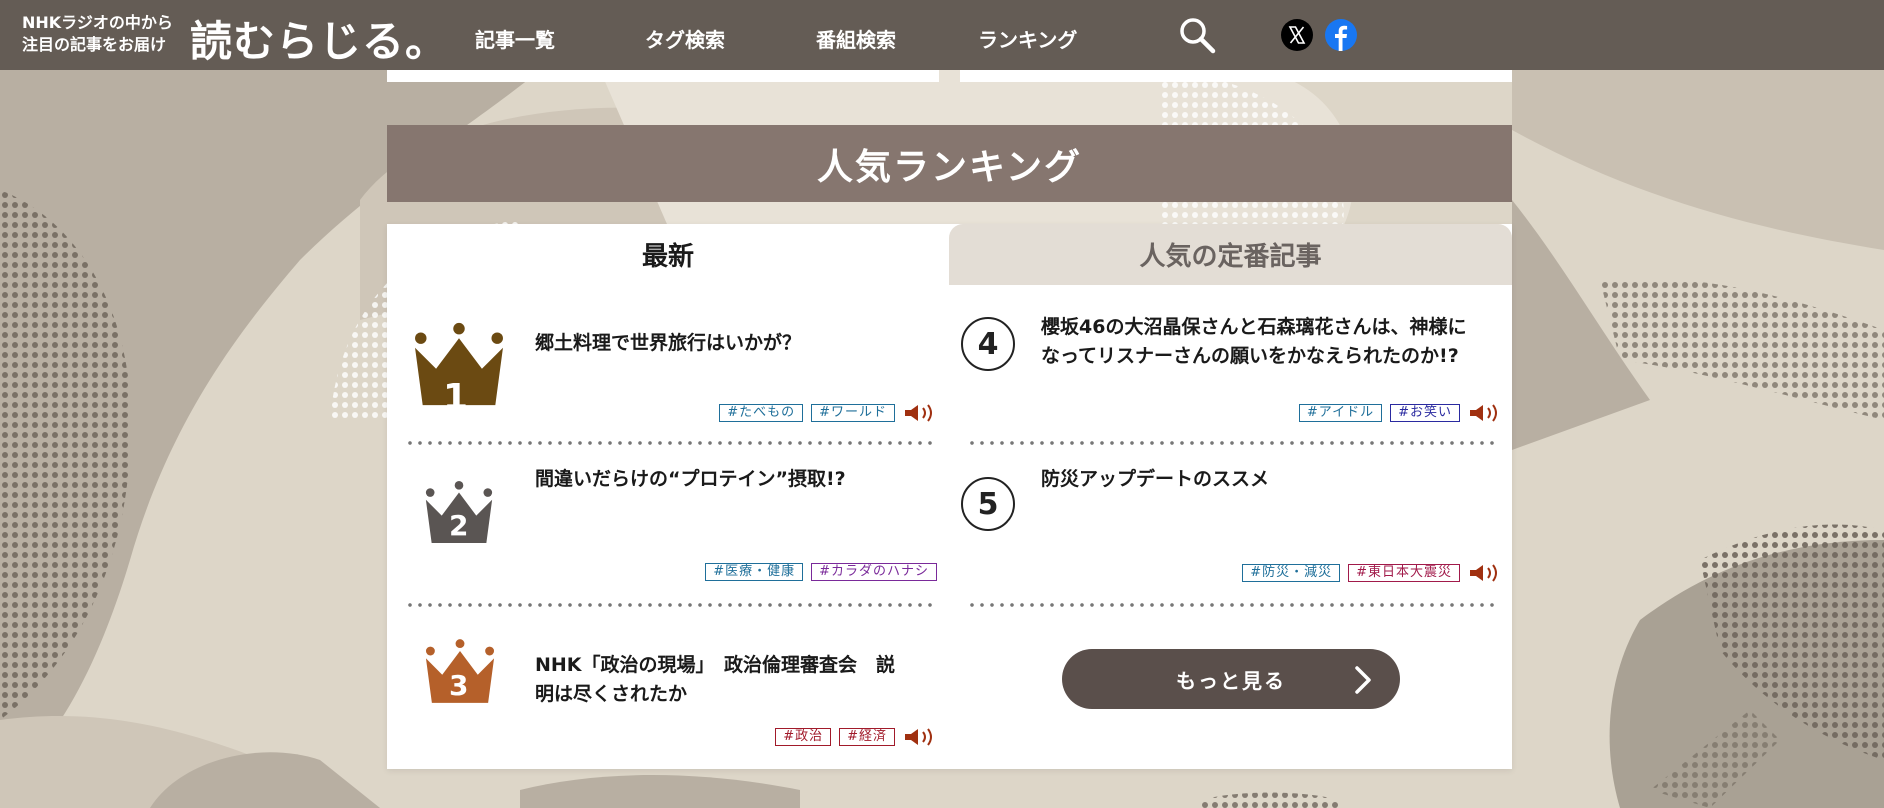 The width and height of the screenshot is (1884, 808). What do you see at coordinates (430, 651) in the screenshot?
I see `crown-3-ball-left` at bounding box center [430, 651].